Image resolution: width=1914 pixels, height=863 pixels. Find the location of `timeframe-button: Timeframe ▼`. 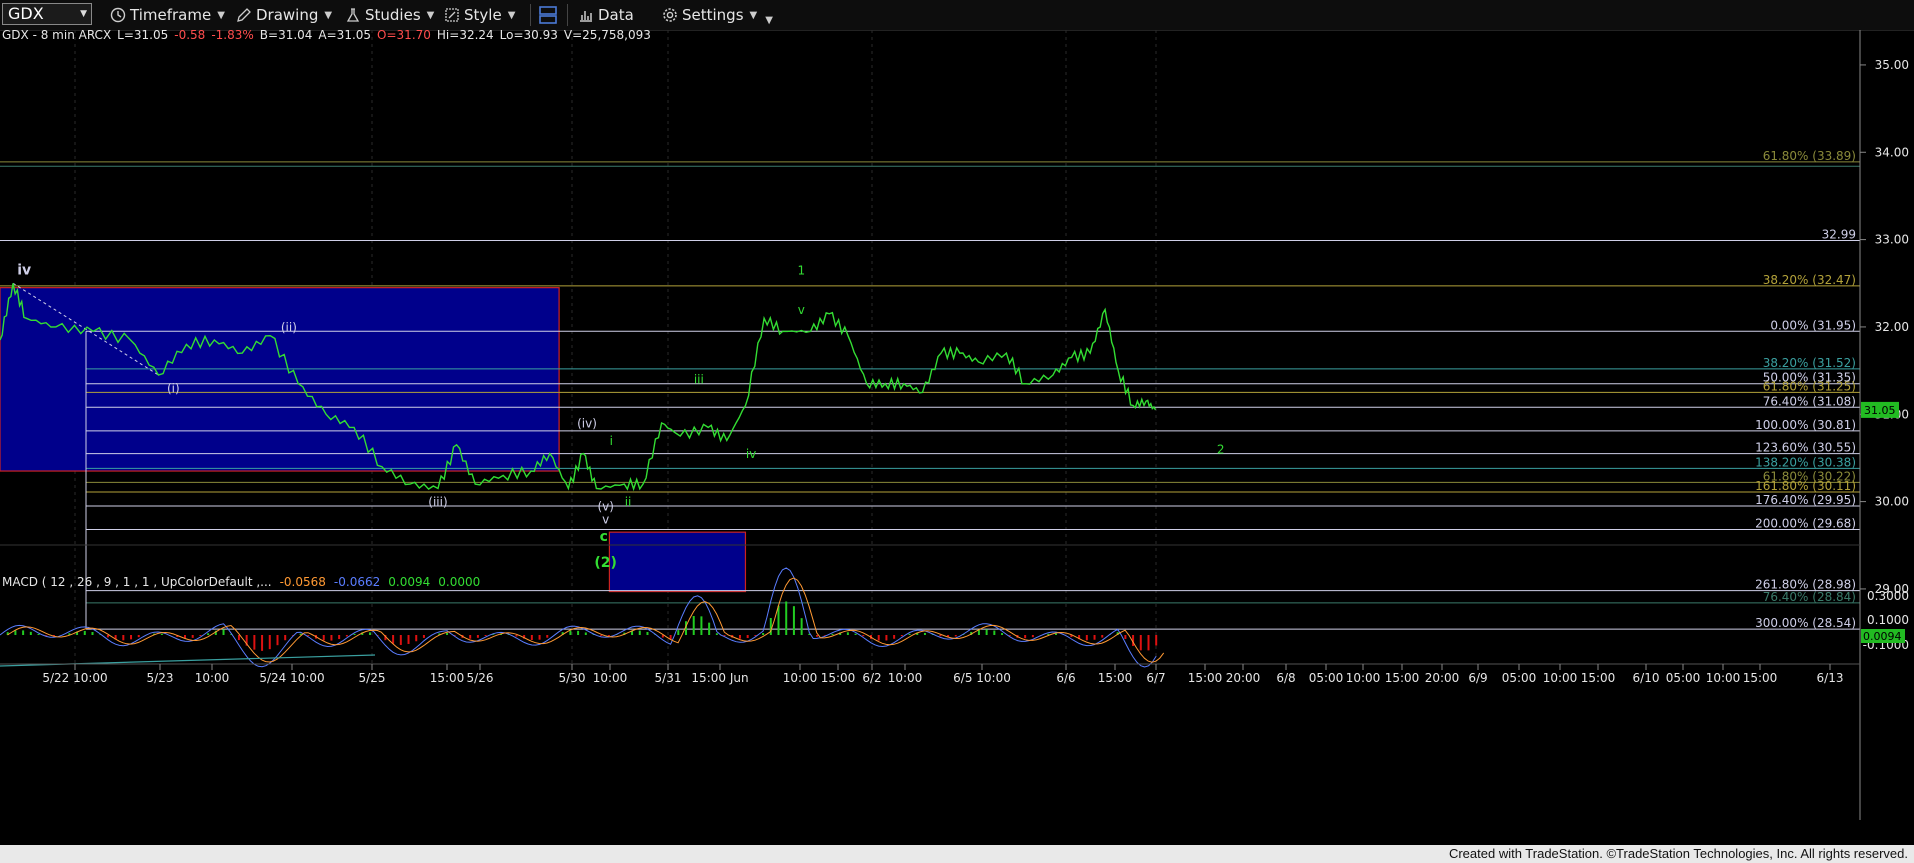

timeframe-button: Timeframe ▼ is located at coordinates (167, 15).